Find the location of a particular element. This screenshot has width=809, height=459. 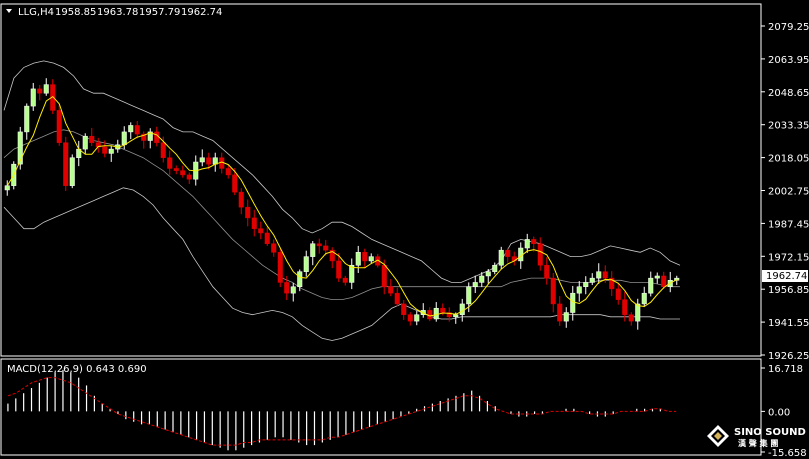

ohlc-open: 1958.85 is located at coordinates (75, 12).